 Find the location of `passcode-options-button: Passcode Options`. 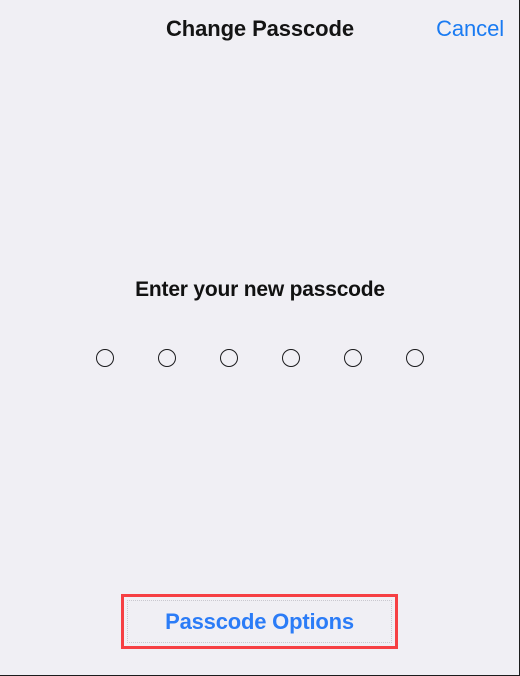

passcode-options-button: Passcode Options is located at coordinates (259, 621).